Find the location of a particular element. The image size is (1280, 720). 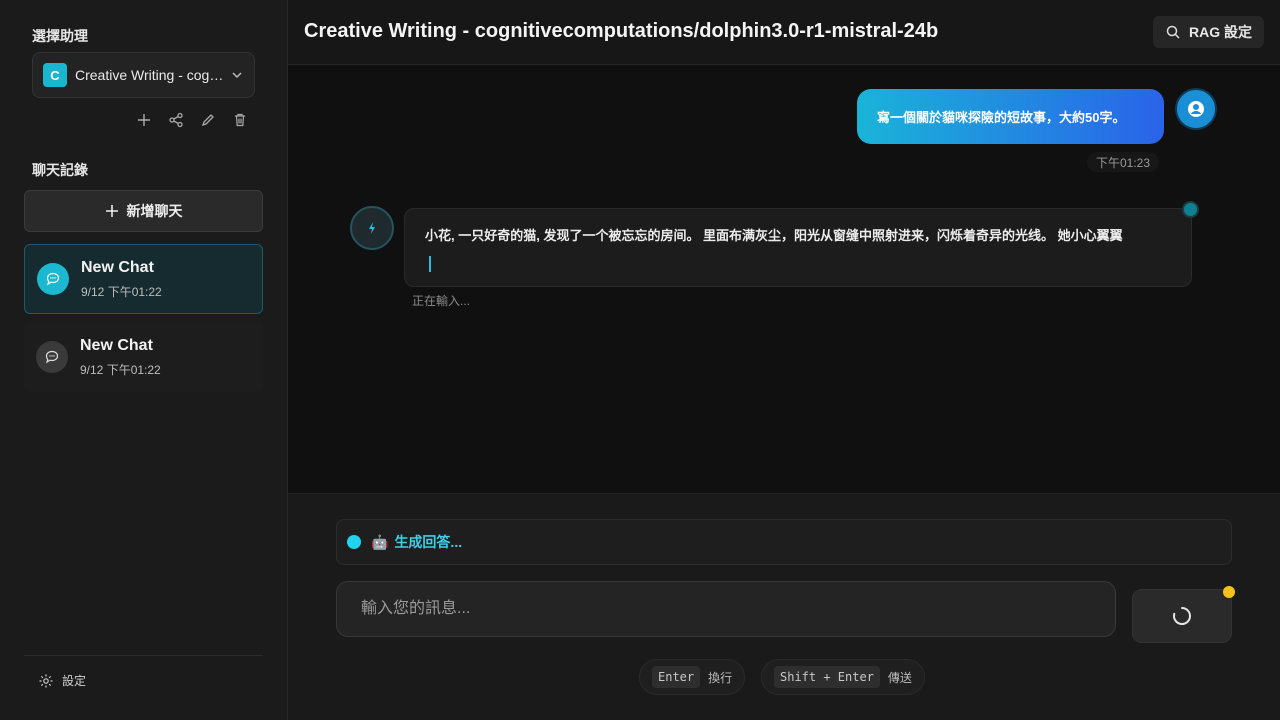

rag-settings-button: RAG 設定 is located at coordinates (1208, 32).